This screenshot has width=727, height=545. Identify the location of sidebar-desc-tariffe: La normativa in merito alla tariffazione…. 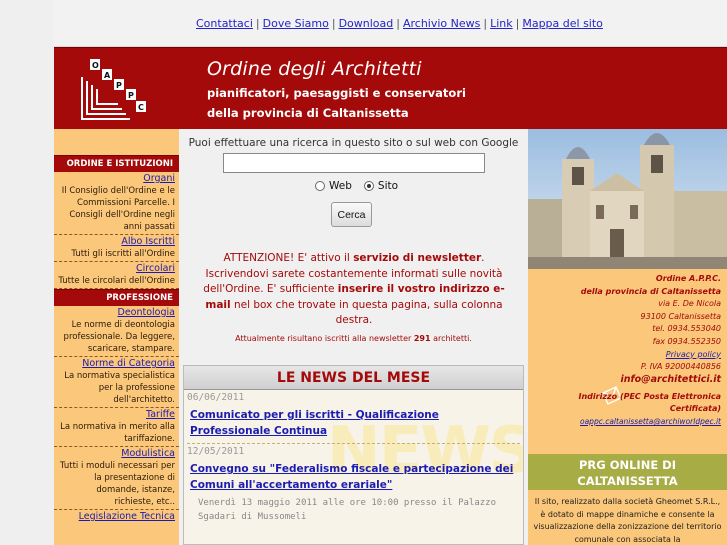
(117, 433).